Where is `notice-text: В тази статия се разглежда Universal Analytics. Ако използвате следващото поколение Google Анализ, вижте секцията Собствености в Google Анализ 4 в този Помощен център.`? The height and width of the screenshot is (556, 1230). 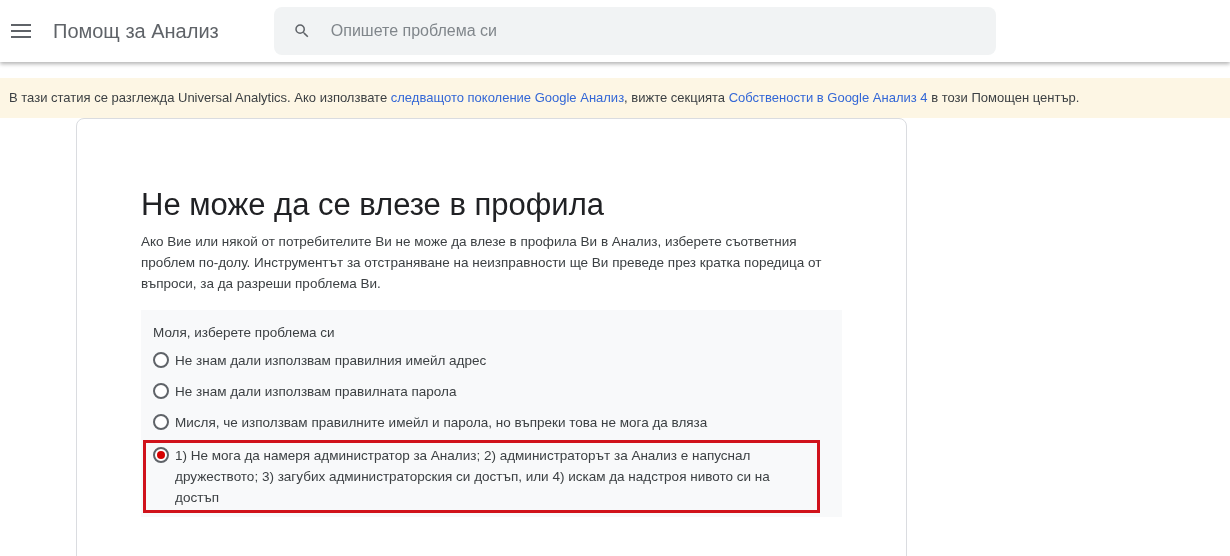
notice-text: В тази статия се разглежда Universal Analytics. Ако използвате следващото поколение Google Анализ, вижте секцията Собствености в Google Анализ 4 в този Помощен център. is located at coordinates (544, 98).